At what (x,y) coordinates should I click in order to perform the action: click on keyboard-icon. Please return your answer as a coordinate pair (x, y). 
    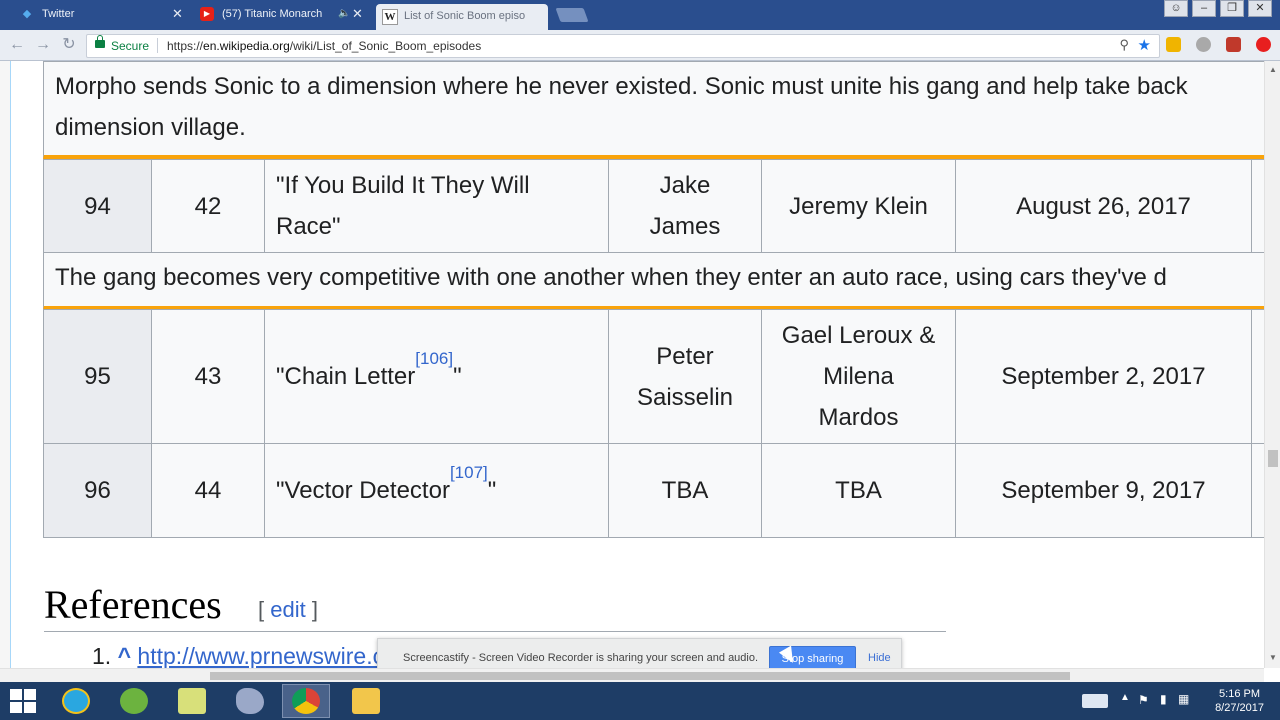
    Looking at the image, I should click on (1095, 701).